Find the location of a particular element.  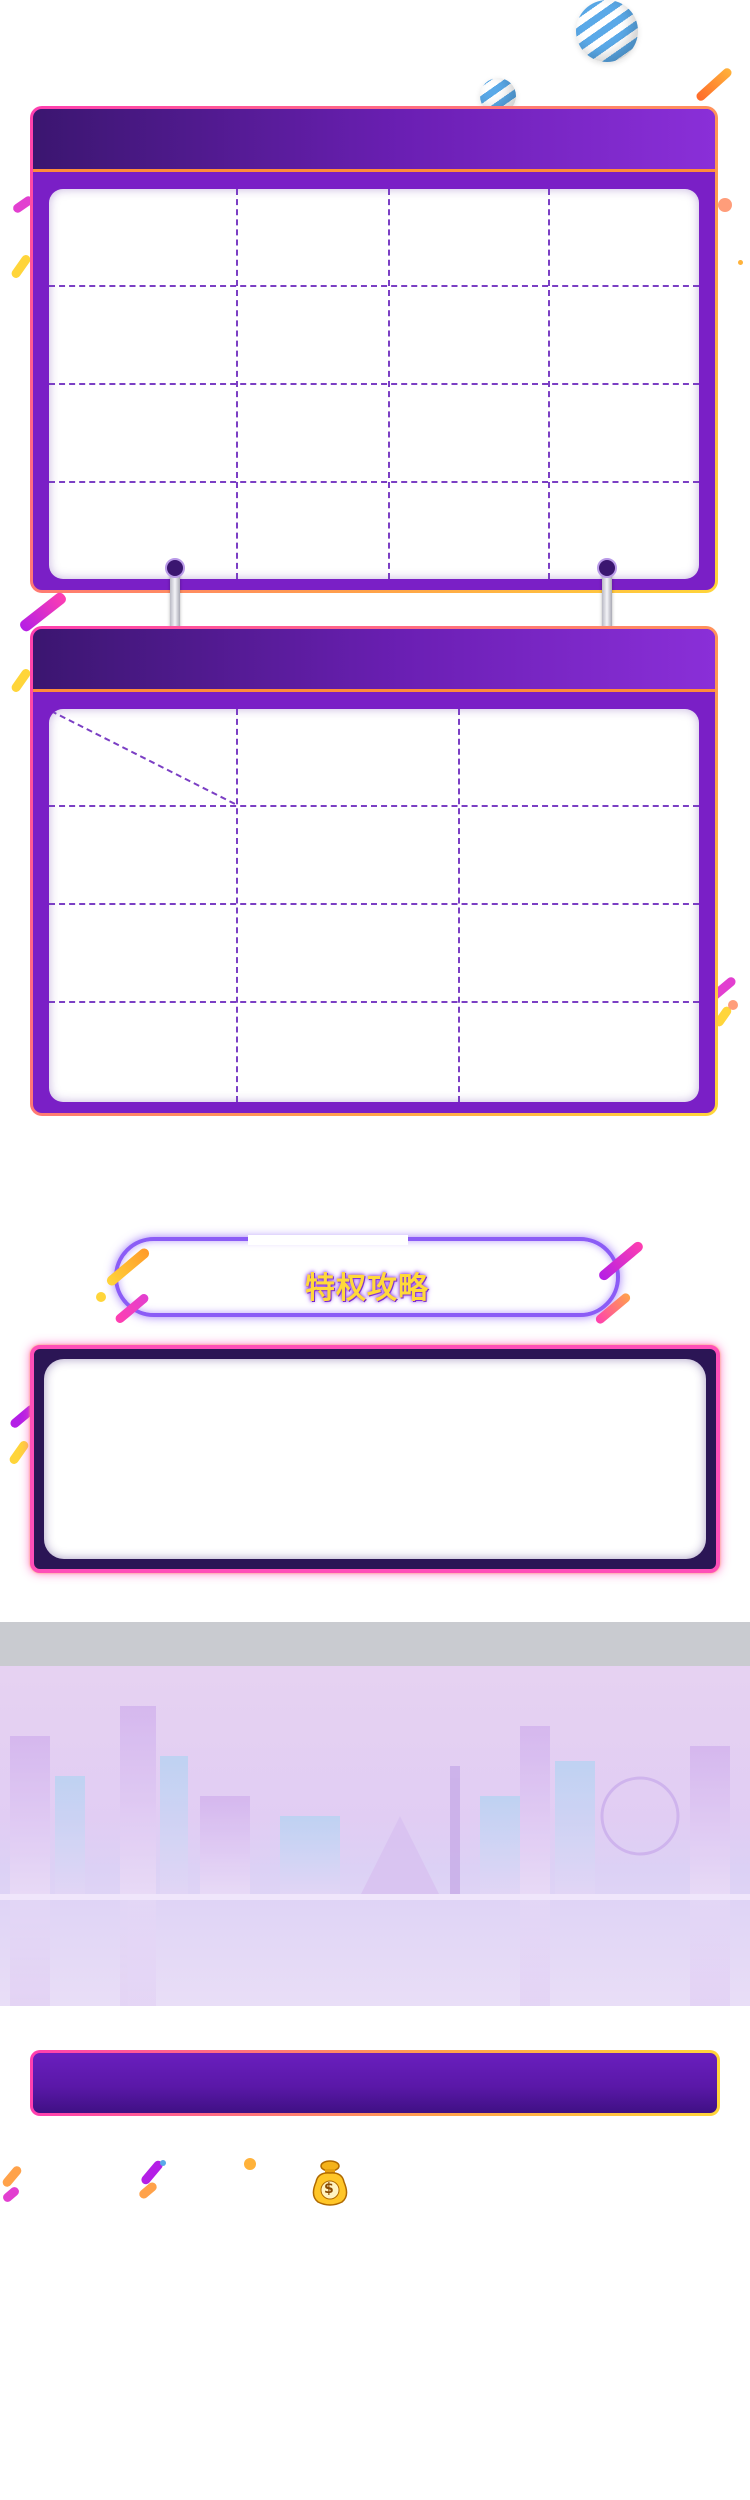

city-skyline-image is located at coordinates (375, 1836).